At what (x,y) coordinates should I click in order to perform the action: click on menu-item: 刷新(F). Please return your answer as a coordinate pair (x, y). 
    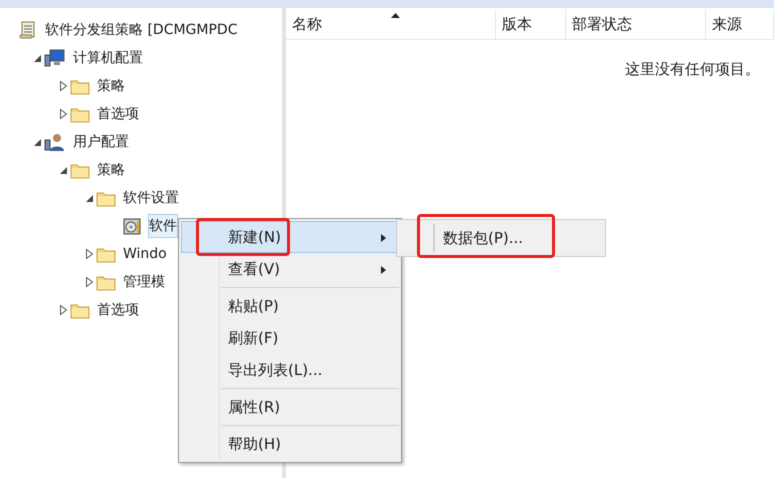
    Looking at the image, I should click on (310, 338).